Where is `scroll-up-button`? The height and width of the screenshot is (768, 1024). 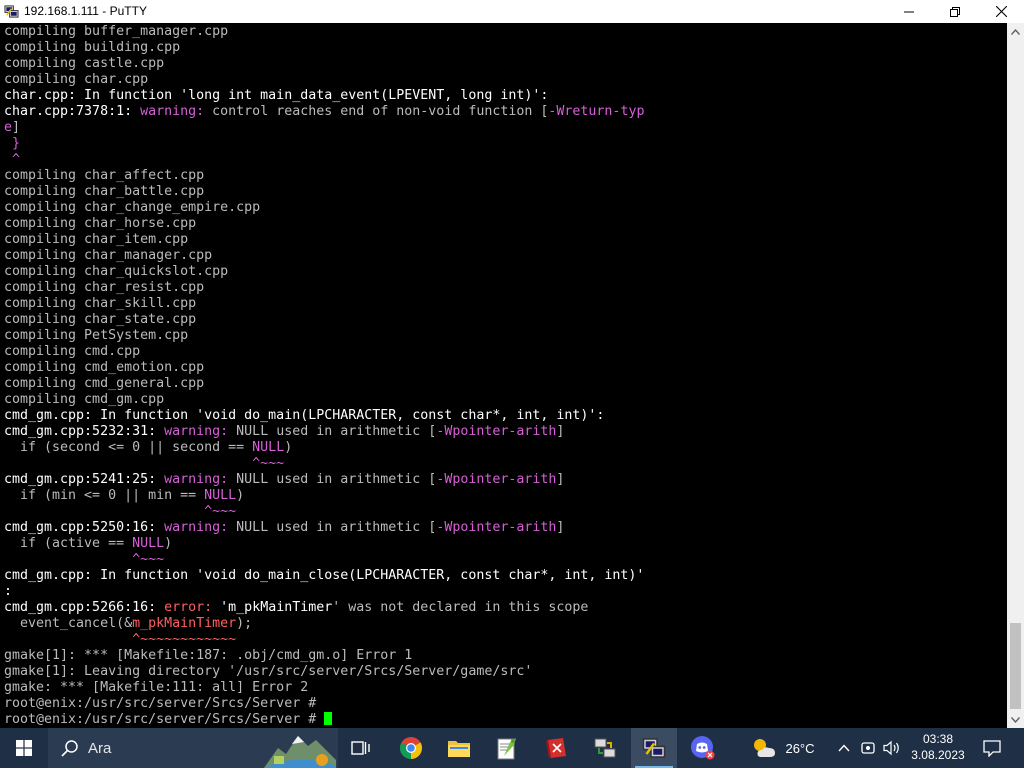
scroll-up-button is located at coordinates (1015, 31).